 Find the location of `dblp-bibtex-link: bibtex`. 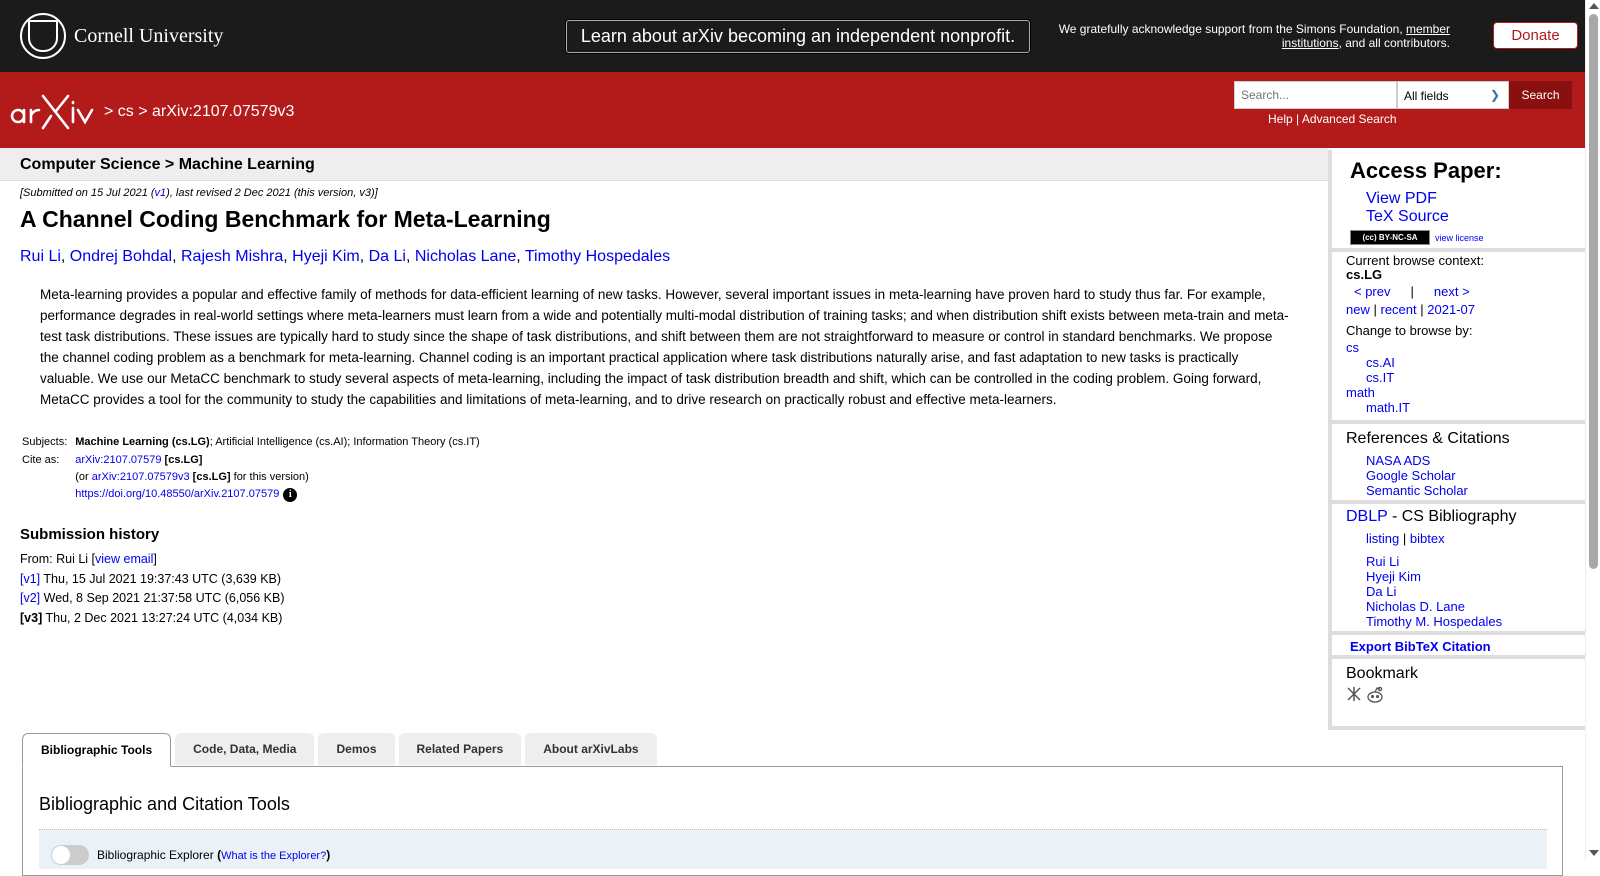

dblp-bibtex-link: bibtex is located at coordinates (1427, 538).